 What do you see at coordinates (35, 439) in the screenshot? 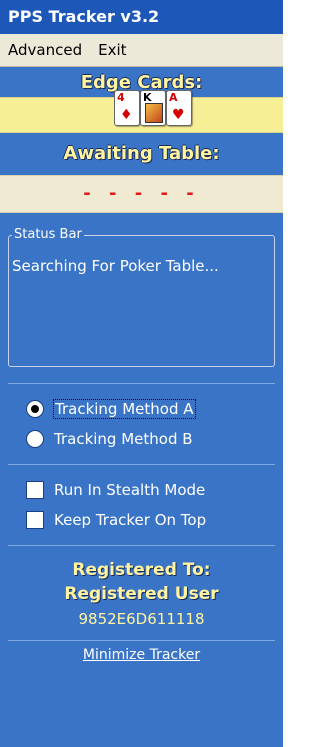
I see `radio-unselected-icon` at bounding box center [35, 439].